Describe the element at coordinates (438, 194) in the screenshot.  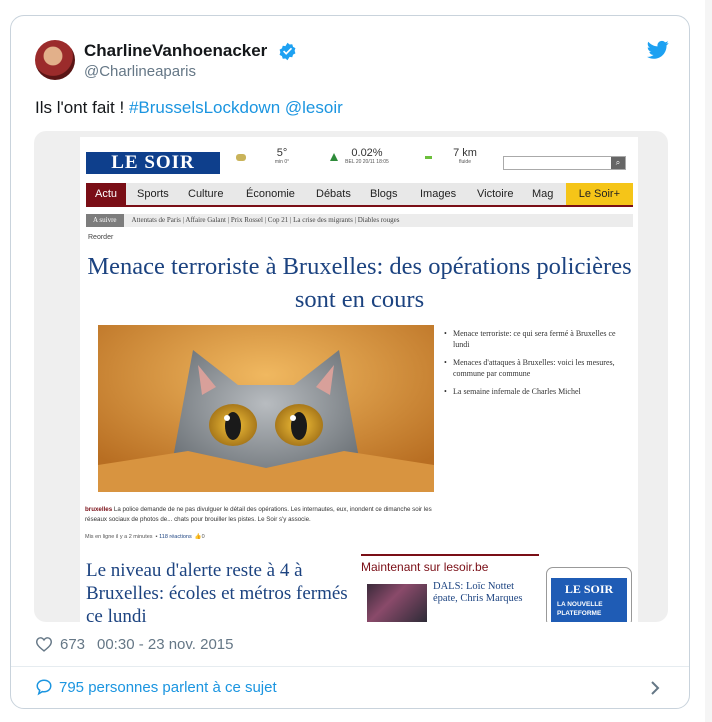
I see `nav-images: Images` at that location.